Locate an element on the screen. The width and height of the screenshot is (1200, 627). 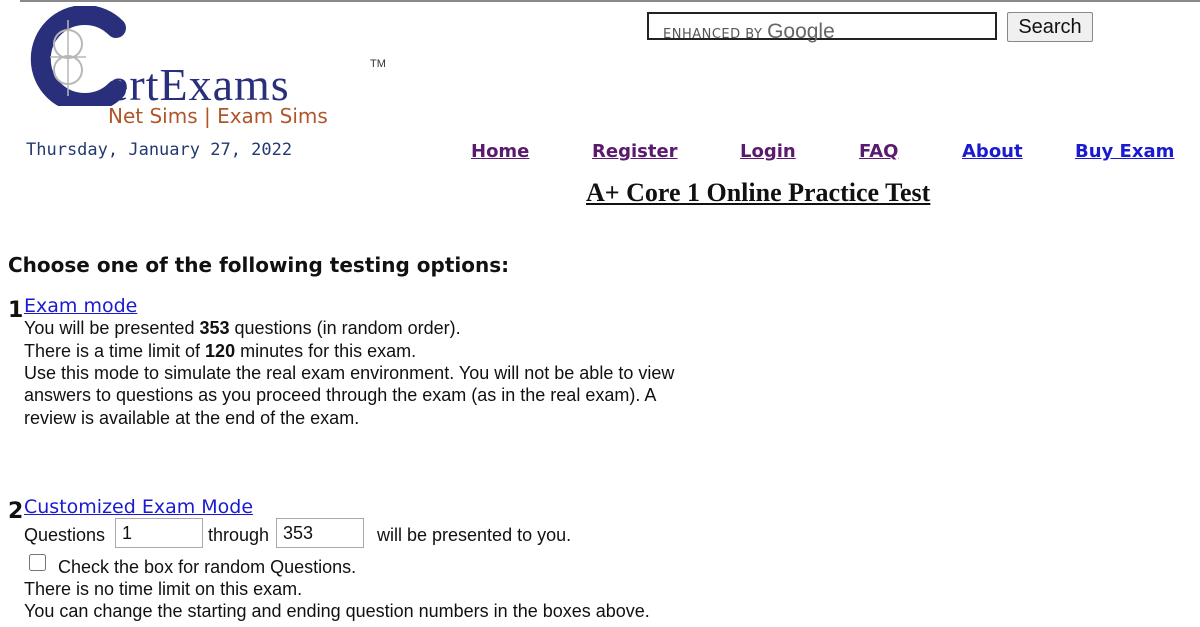
random-questions-checkbox is located at coordinates (37, 562).